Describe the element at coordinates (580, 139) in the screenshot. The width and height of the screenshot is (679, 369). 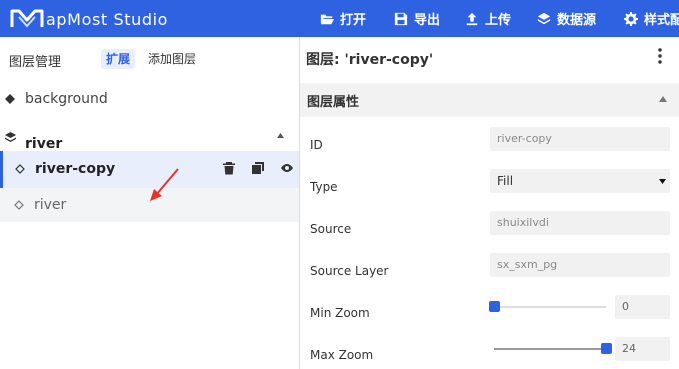
I see `id-input: river-copy` at that location.